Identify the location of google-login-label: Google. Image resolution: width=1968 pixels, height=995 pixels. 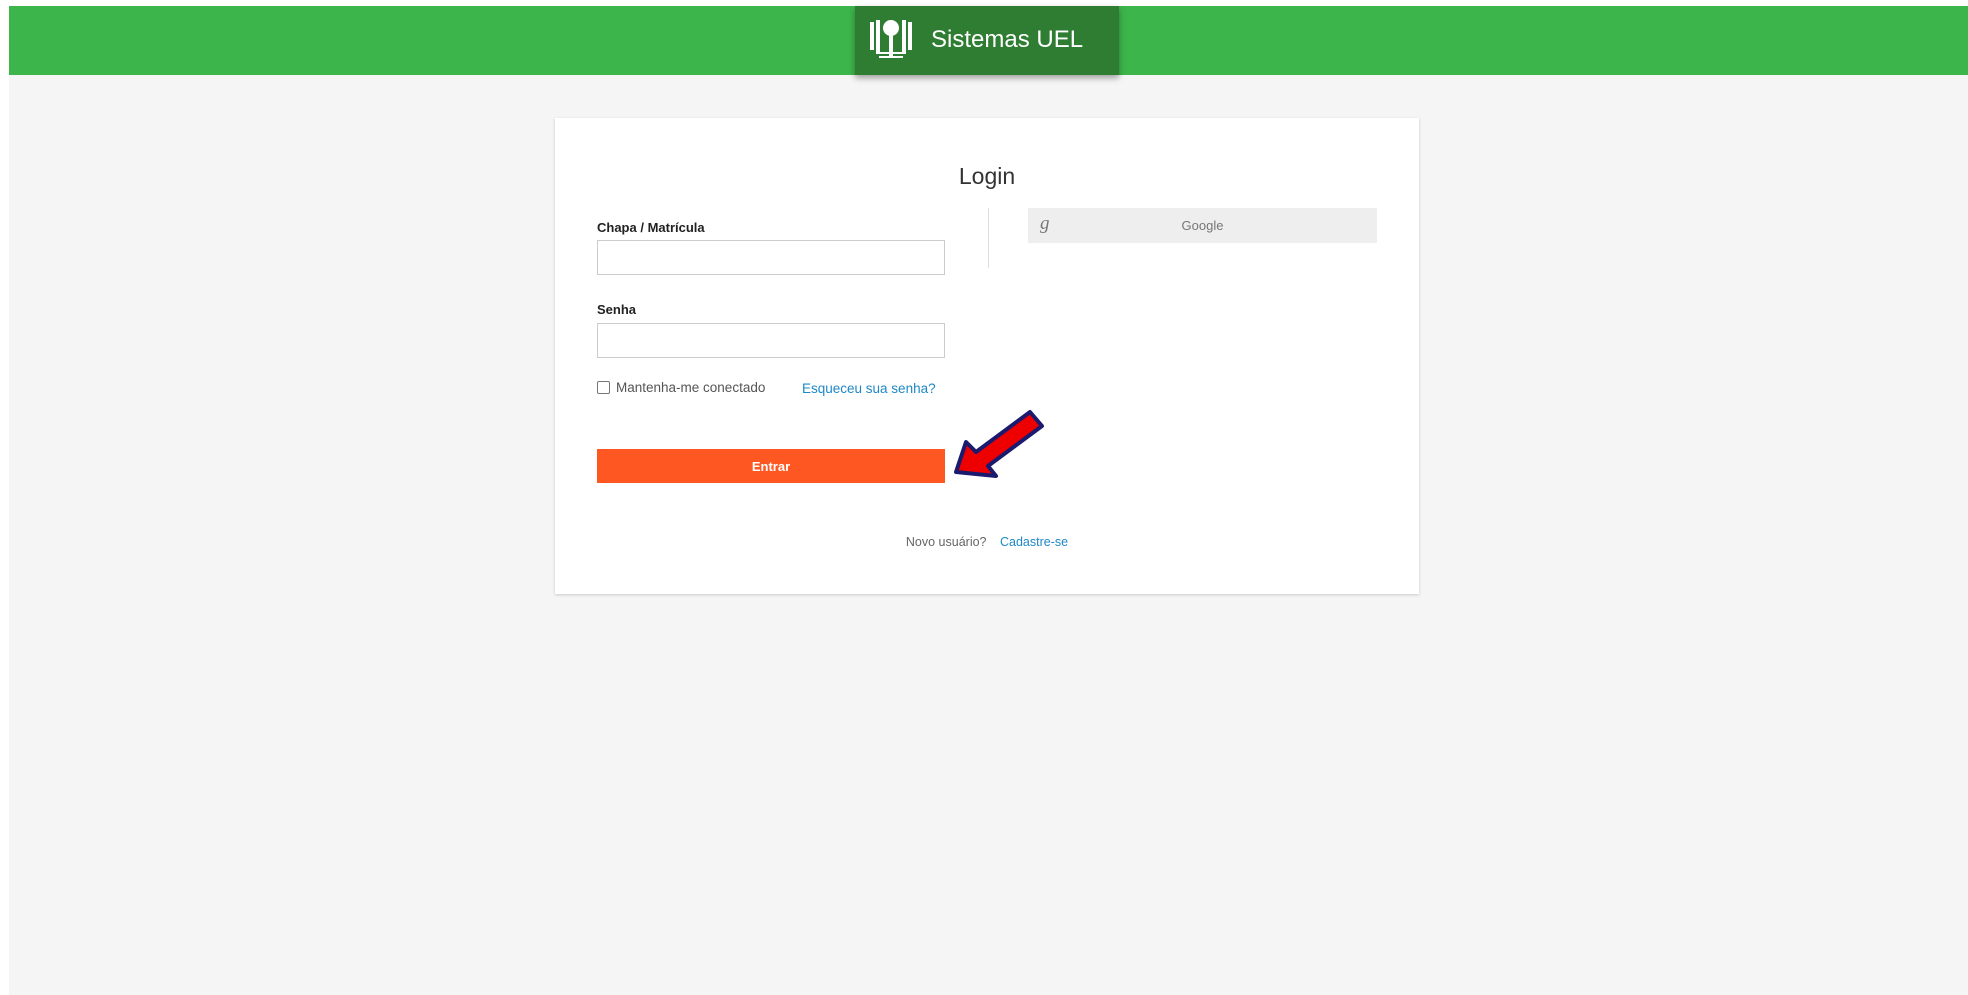
(1202, 225).